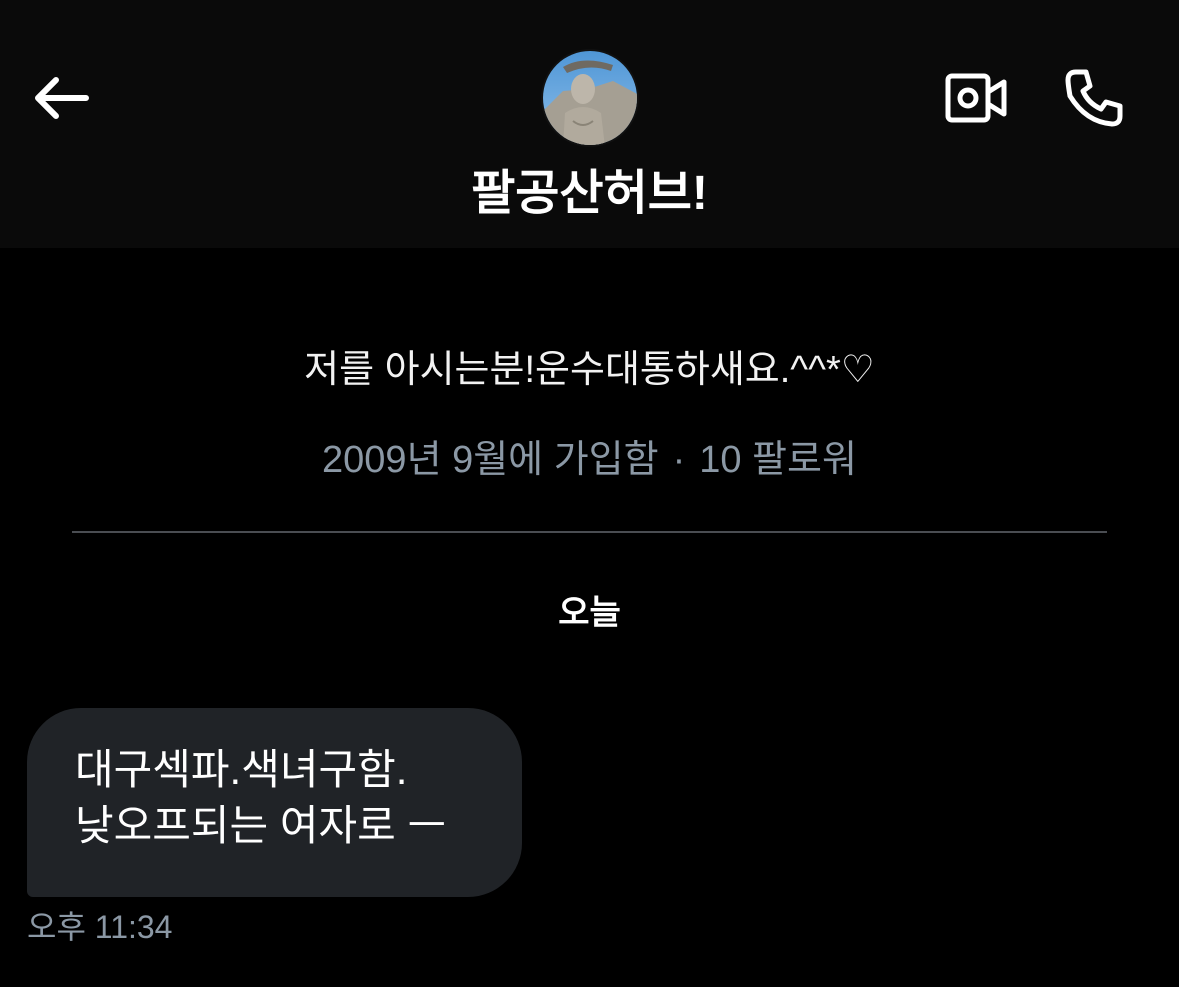  What do you see at coordinates (241, 769) in the screenshot?
I see `message-text-line: 대구섹파.색녀구함.` at bounding box center [241, 769].